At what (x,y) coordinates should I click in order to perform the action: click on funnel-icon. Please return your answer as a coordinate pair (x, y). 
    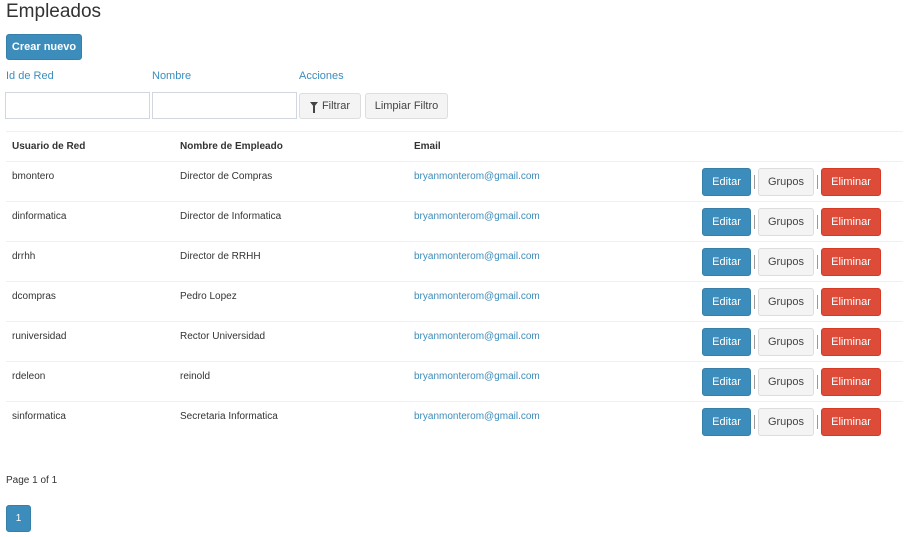
    Looking at the image, I should click on (313, 107).